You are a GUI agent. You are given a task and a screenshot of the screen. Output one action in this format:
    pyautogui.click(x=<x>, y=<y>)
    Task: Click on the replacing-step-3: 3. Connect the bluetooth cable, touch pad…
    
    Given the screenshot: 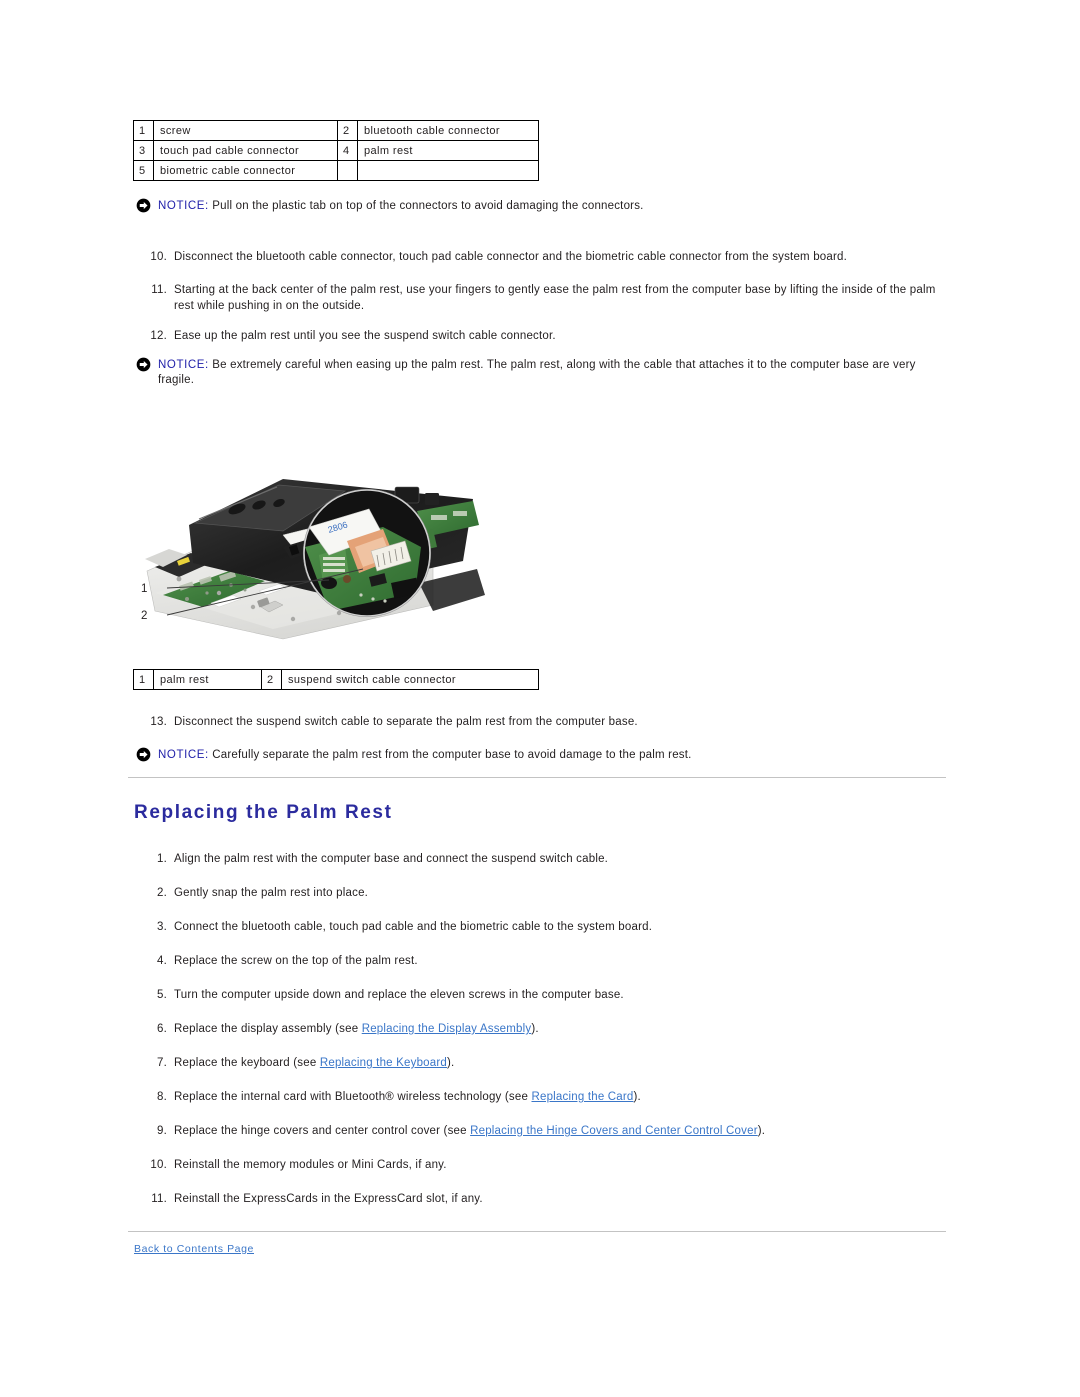 What is the action you would take?
    pyautogui.click(x=543, y=927)
    